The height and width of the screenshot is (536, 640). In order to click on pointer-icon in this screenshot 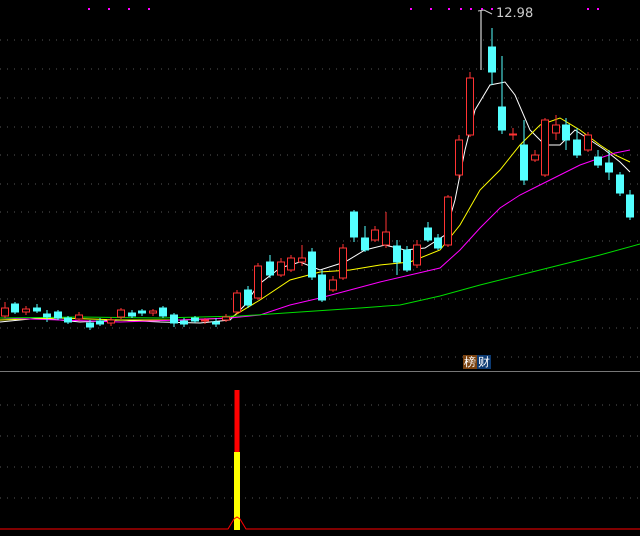, I will do `click(485, 39)`.